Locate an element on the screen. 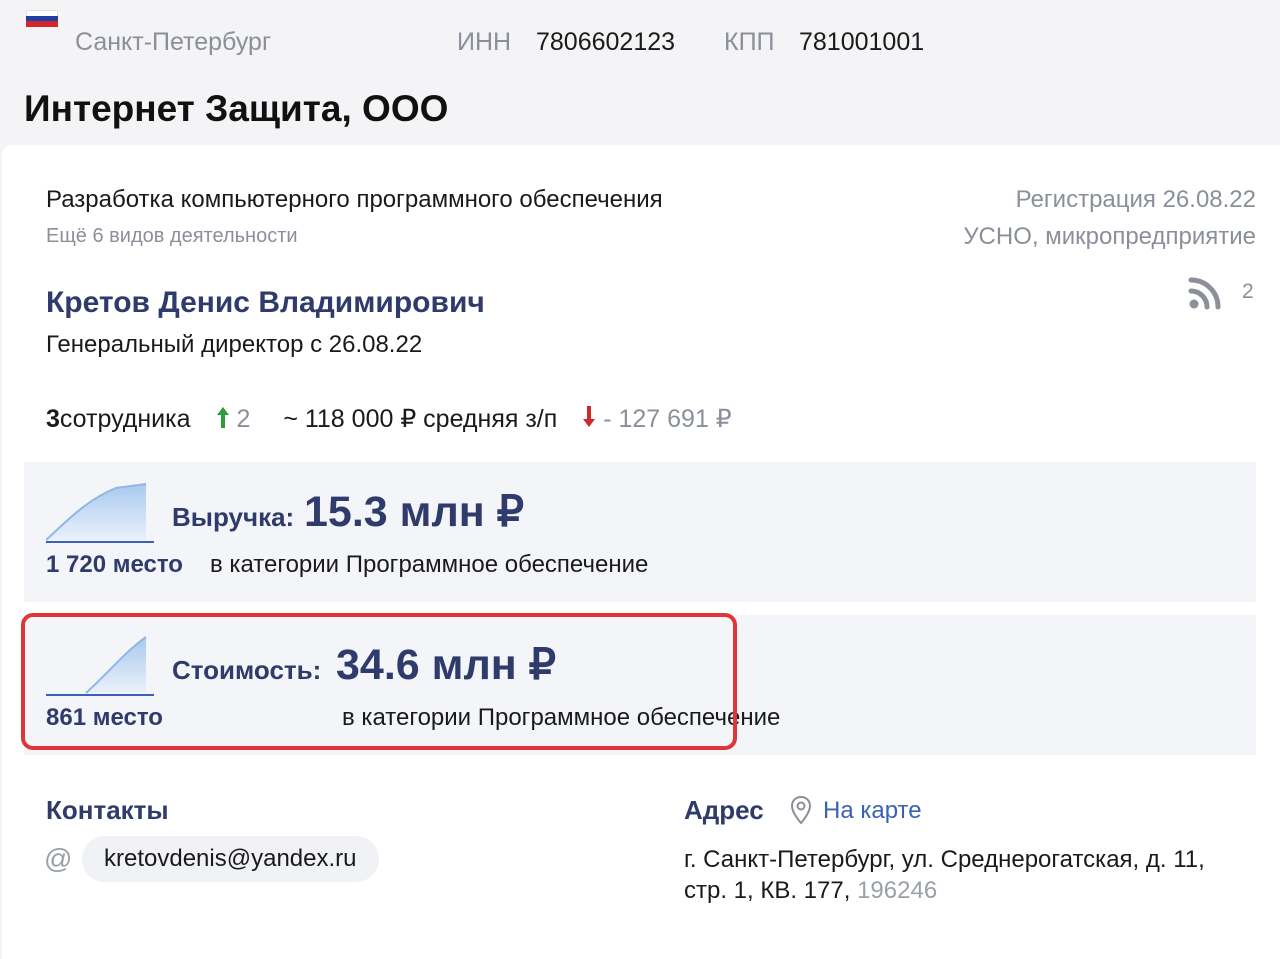  arrow-up-icon is located at coordinates (222, 417).